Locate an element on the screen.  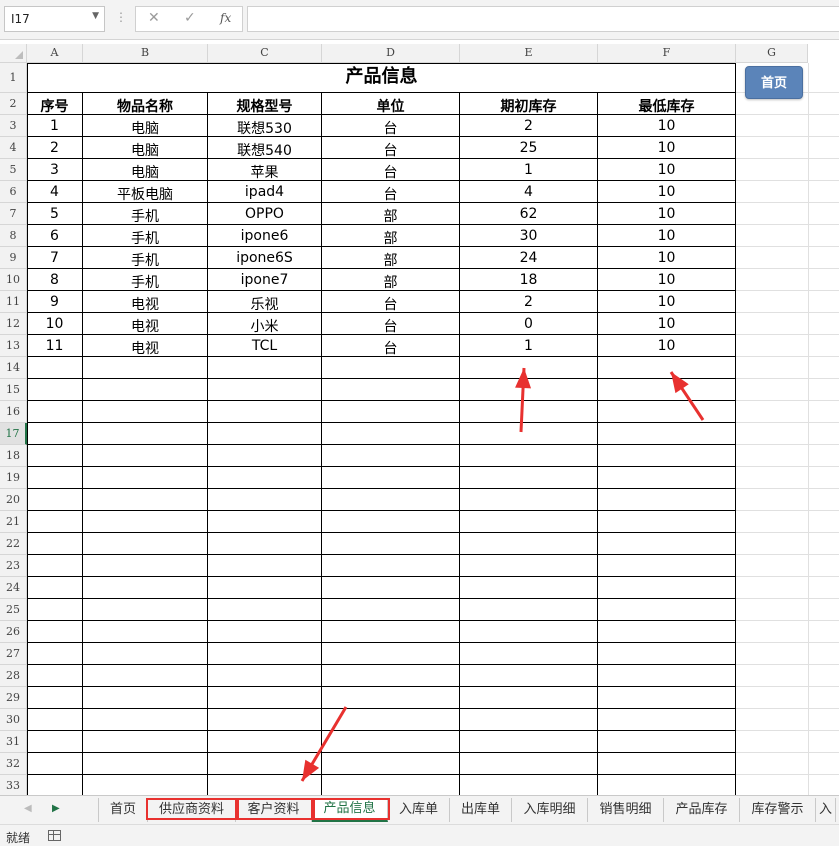
row-header-33: 33 is located at coordinates (13, 785).